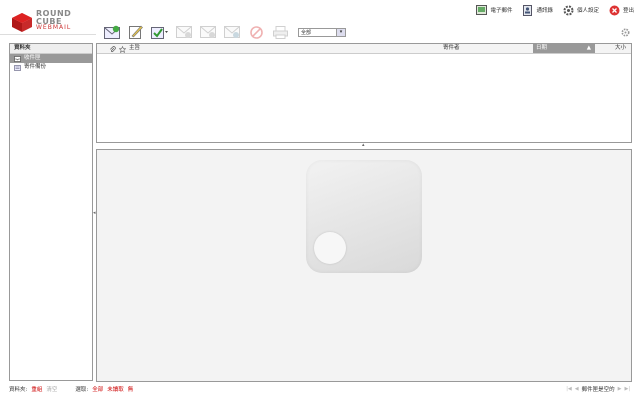  What do you see at coordinates (51, 58) in the screenshot?
I see `folder-inbox: 收件匣` at bounding box center [51, 58].